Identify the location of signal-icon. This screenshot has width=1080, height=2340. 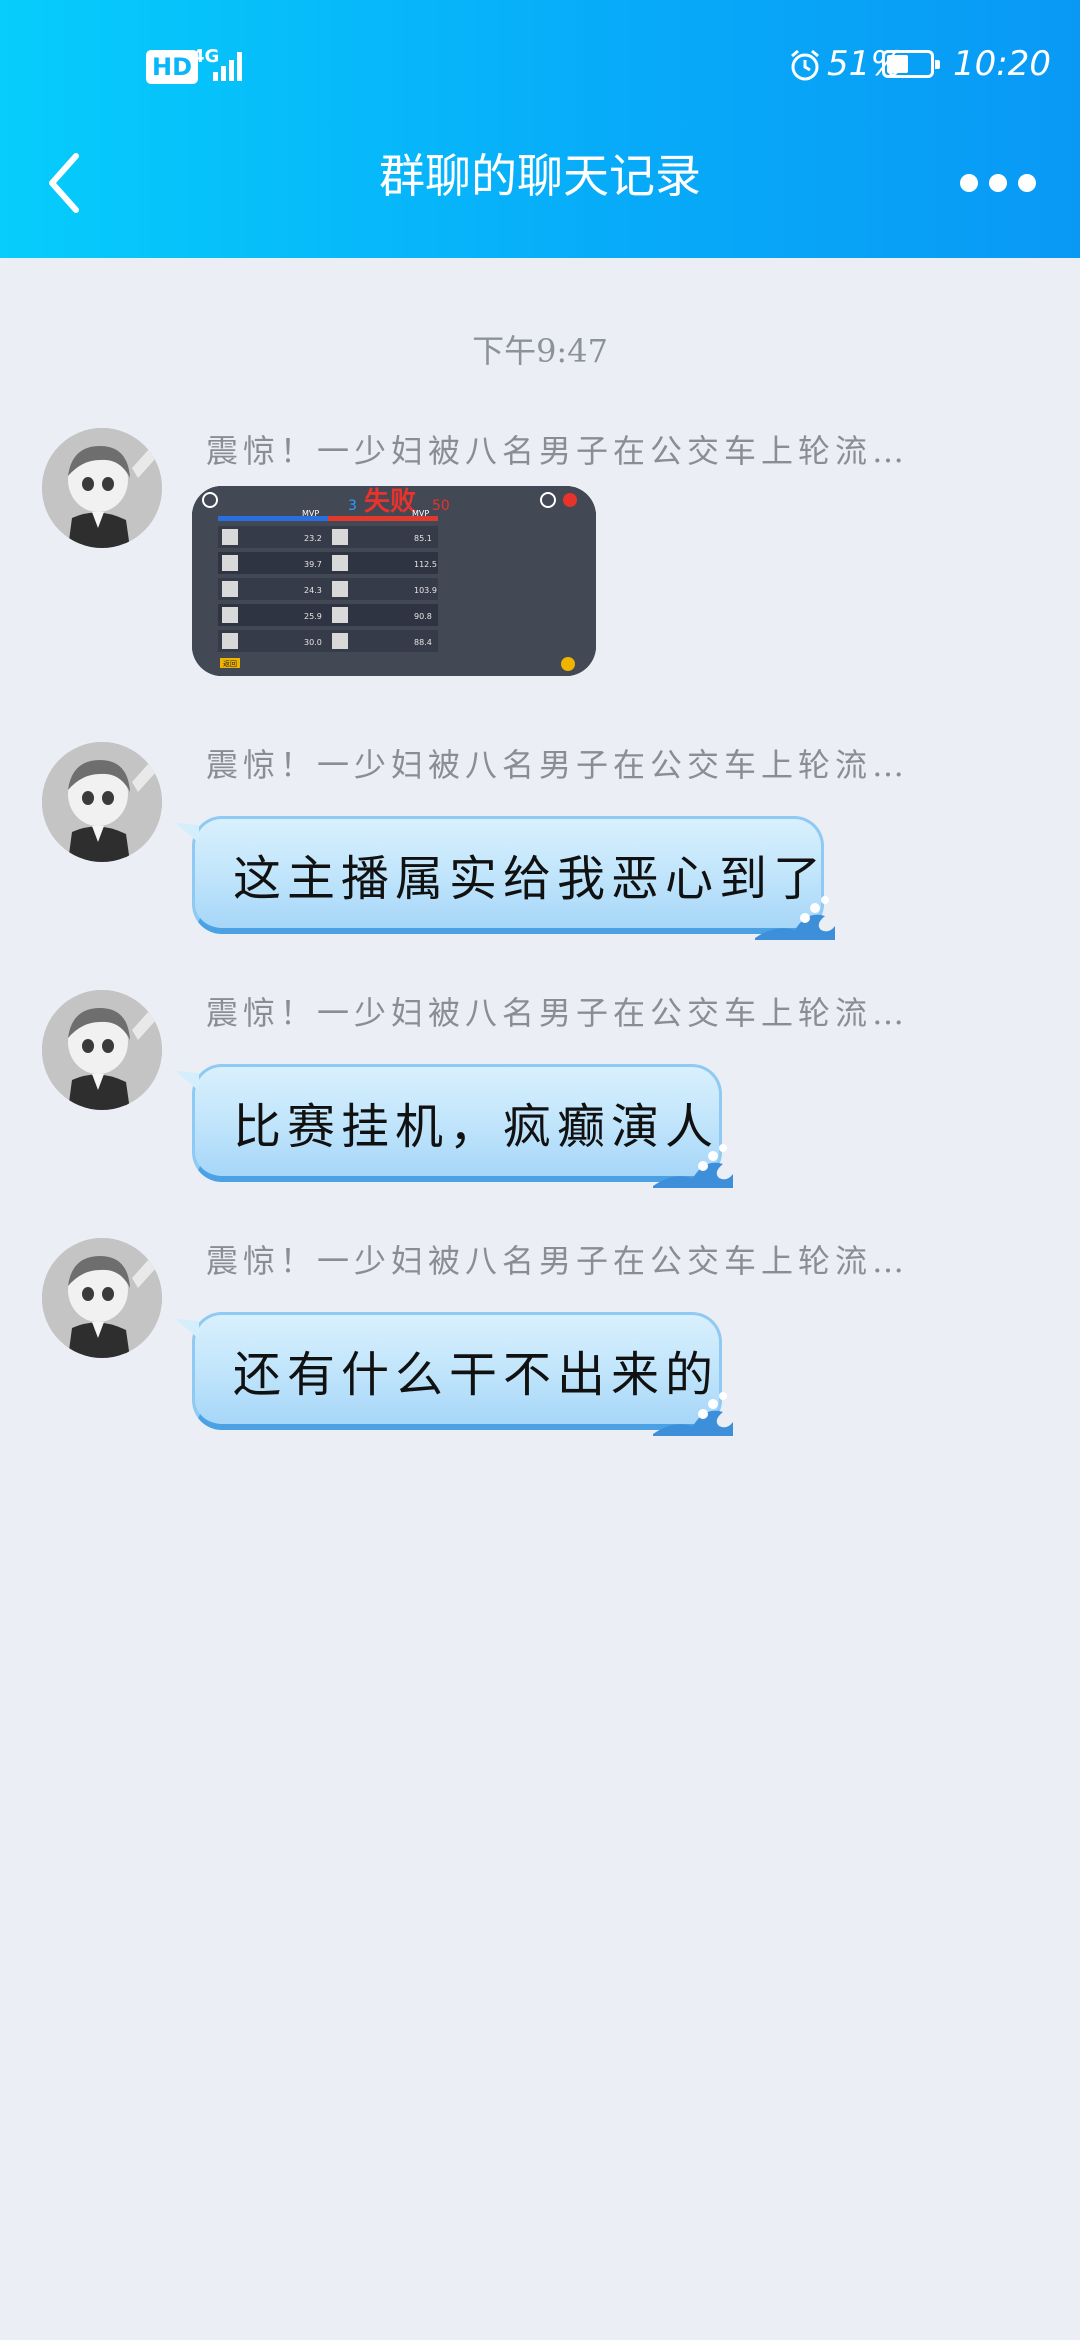
(227, 66).